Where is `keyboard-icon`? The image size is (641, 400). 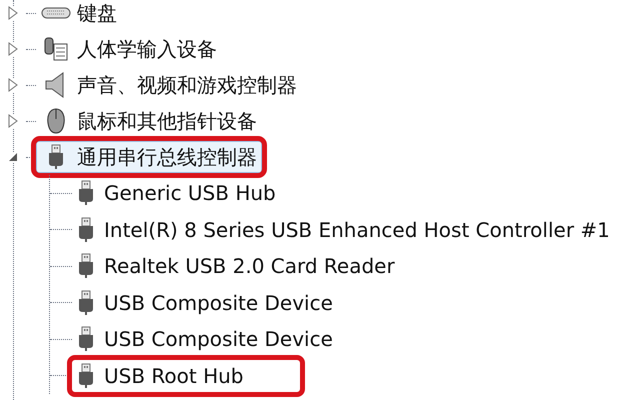
keyboard-icon is located at coordinates (56, 13).